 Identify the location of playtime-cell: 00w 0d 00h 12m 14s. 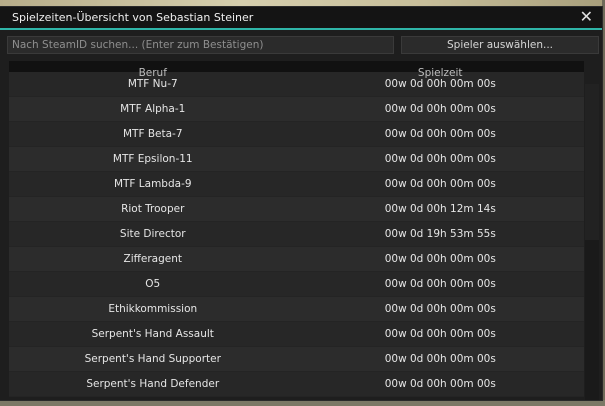
(440, 209).